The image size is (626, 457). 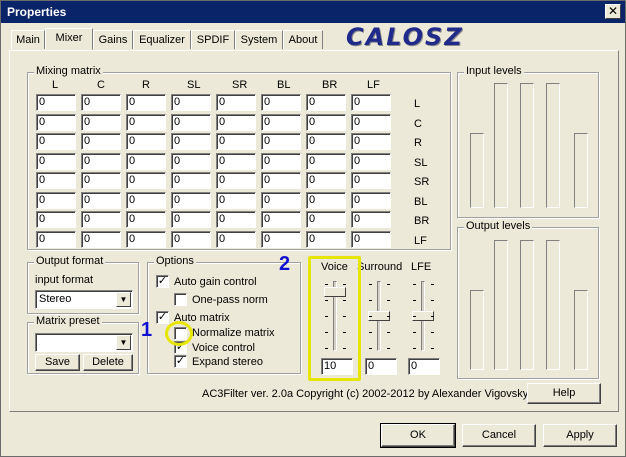 What do you see at coordinates (162, 39) in the screenshot?
I see `tab-equalizer: Equalizer` at bounding box center [162, 39].